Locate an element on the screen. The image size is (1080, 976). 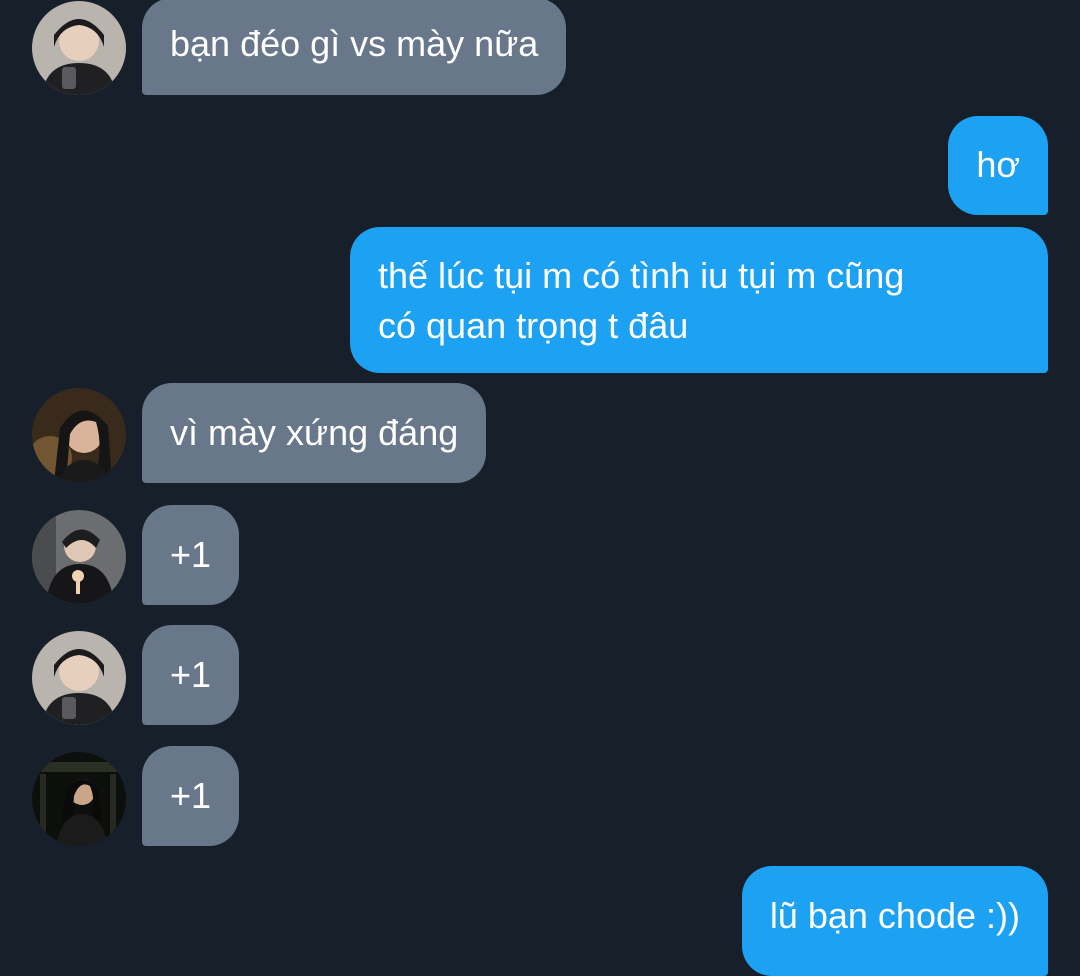
incoming-message-bubble: vì mày xứng đáng is located at coordinates (314, 433).